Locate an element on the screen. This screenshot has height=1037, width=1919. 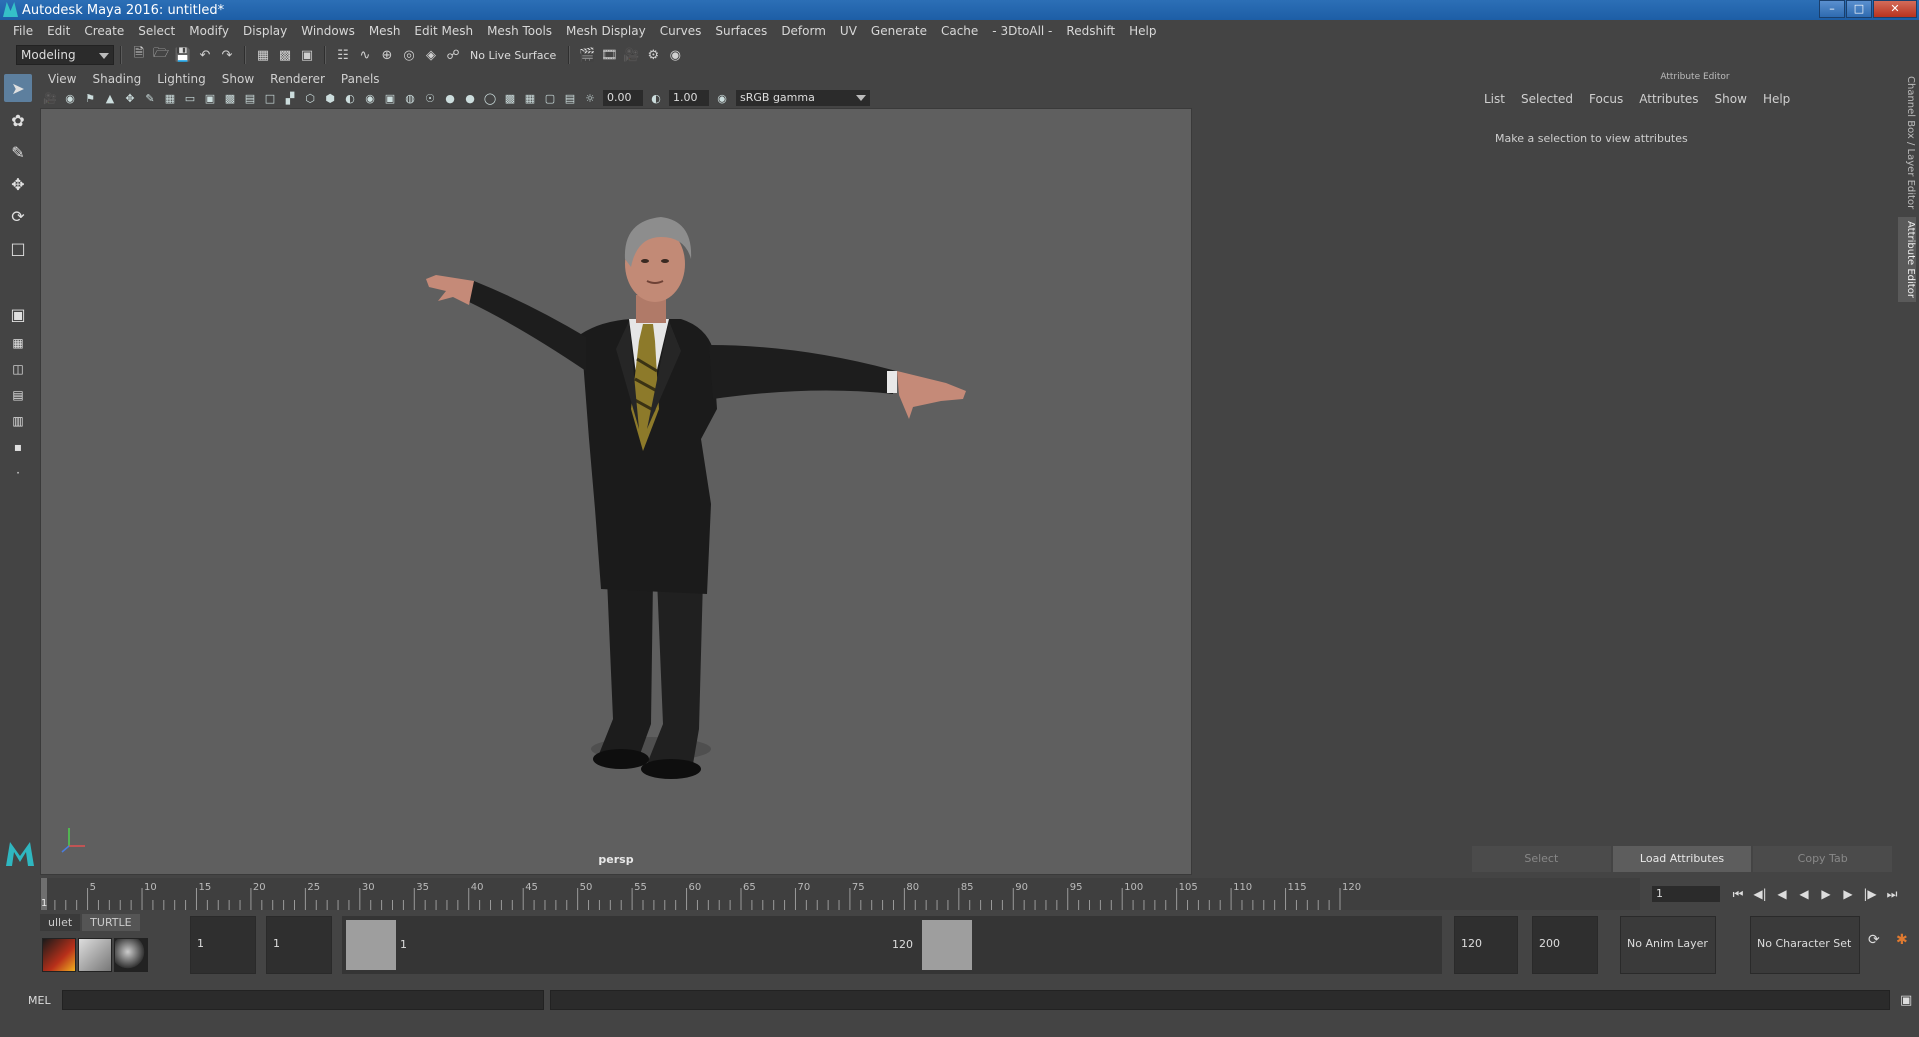
xray-icon: ▣ is located at coordinates (390, 98).